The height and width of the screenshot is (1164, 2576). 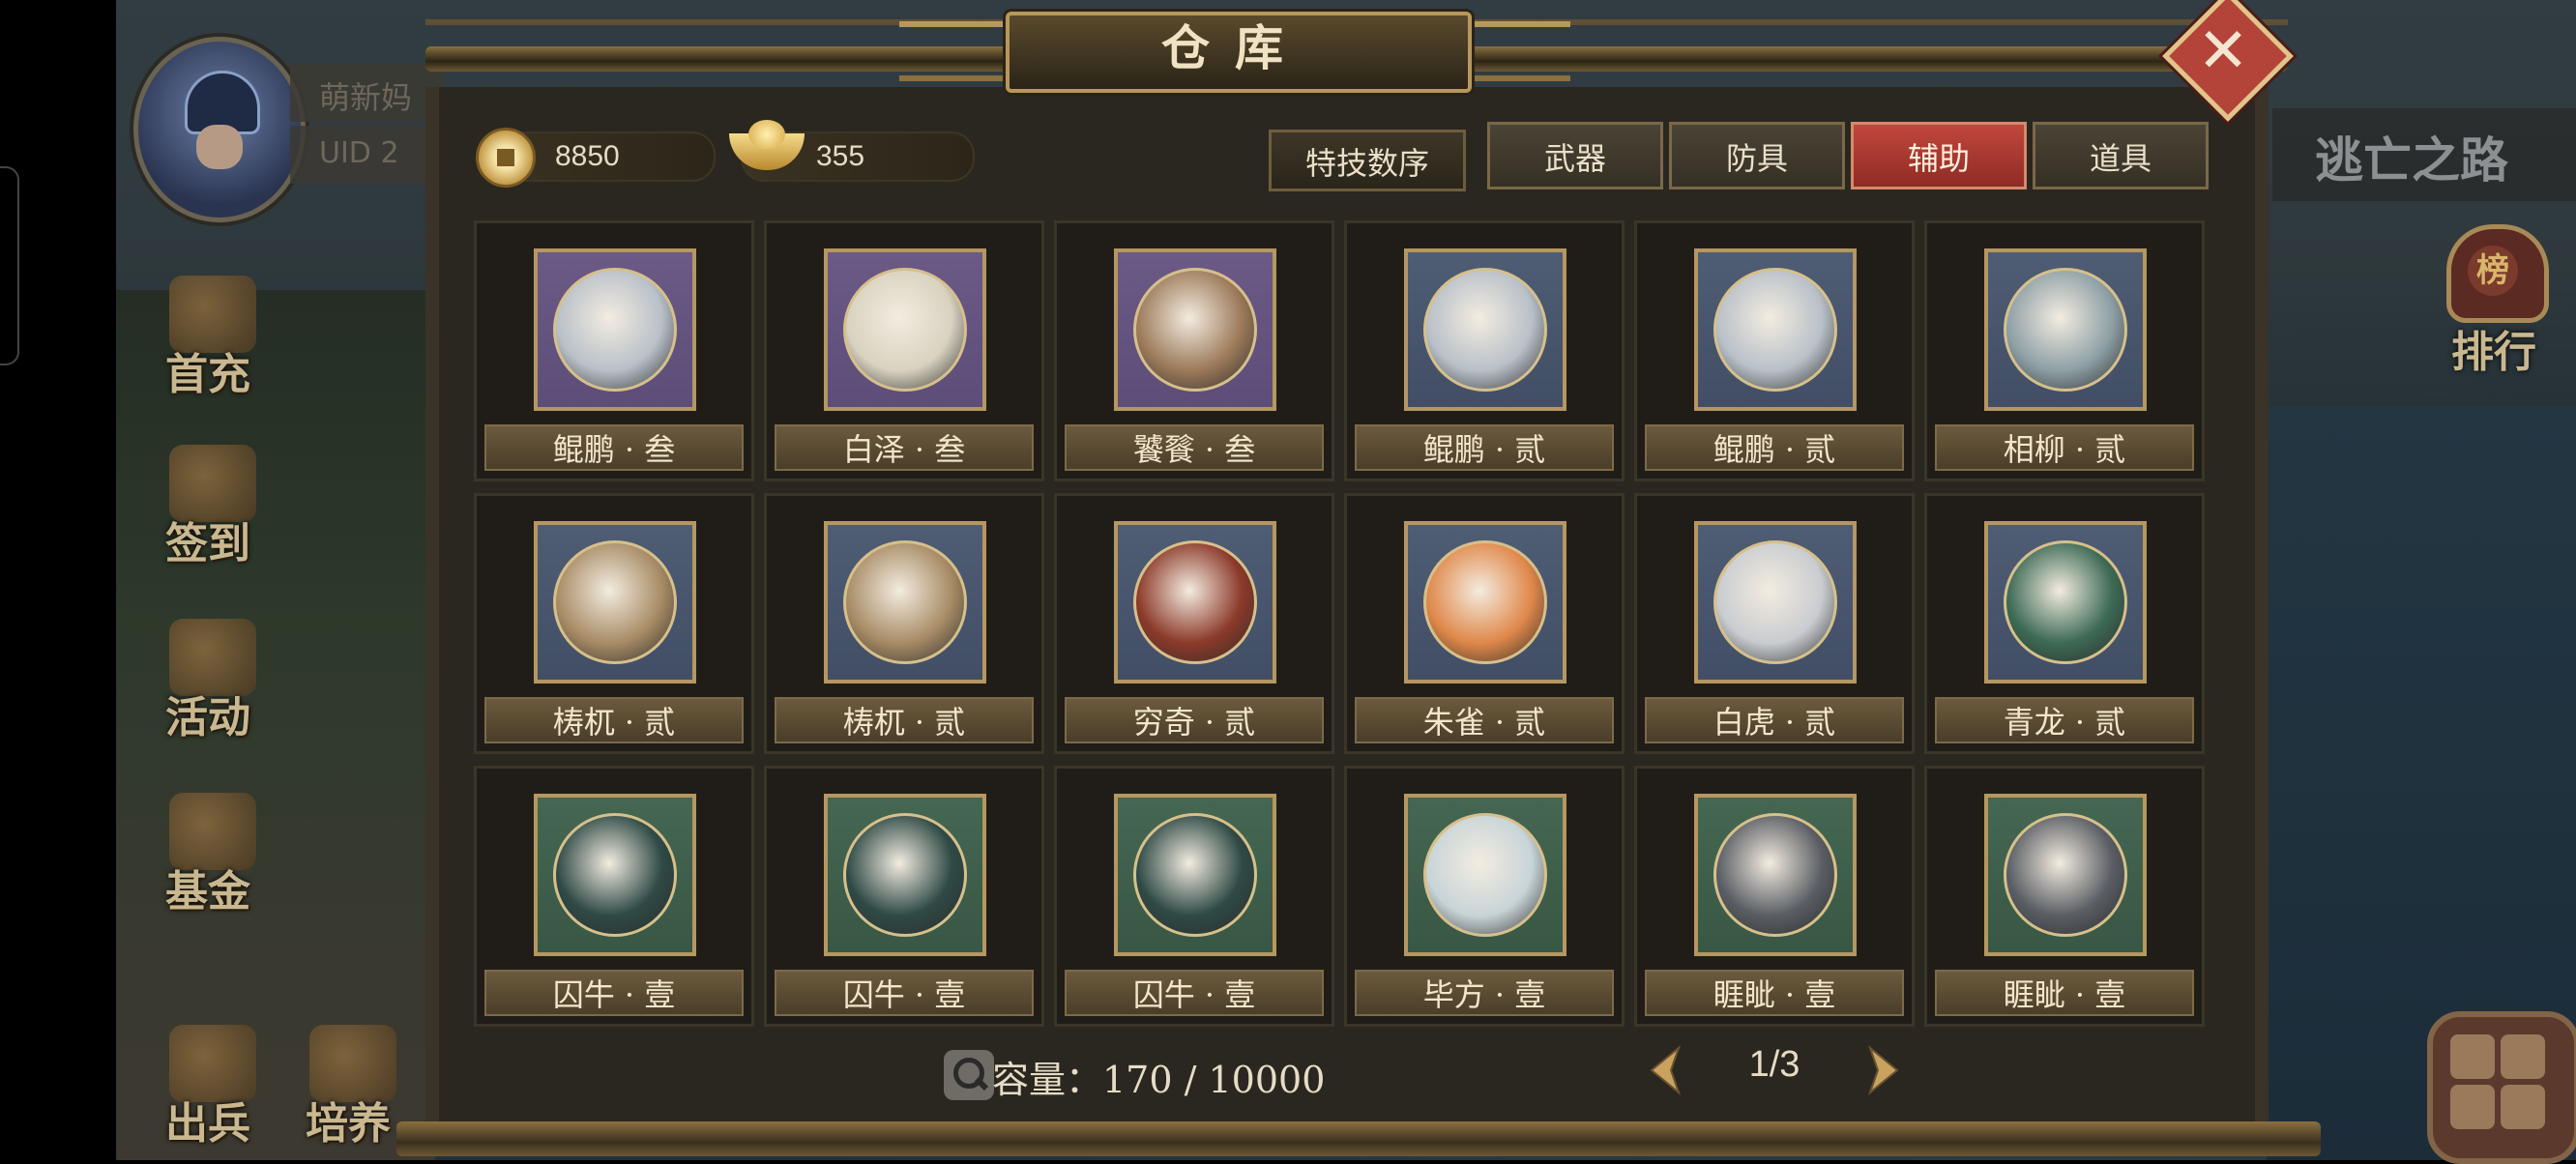 I want to click on item-card: 相柳 · 贰, so click(x=2064, y=351).